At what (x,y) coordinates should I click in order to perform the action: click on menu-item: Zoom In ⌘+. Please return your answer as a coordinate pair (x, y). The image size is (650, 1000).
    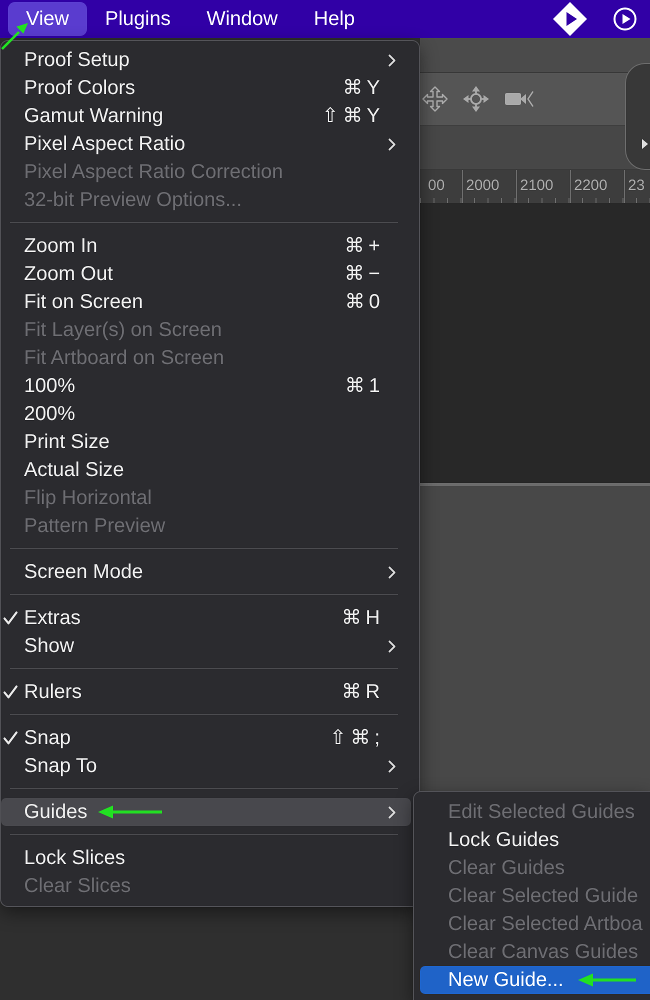
    Looking at the image, I should click on (206, 246).